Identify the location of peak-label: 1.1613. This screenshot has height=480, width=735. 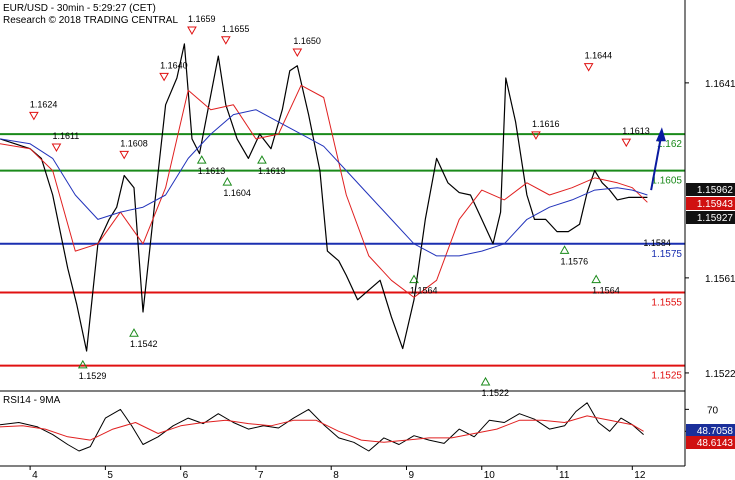
(636, 131).